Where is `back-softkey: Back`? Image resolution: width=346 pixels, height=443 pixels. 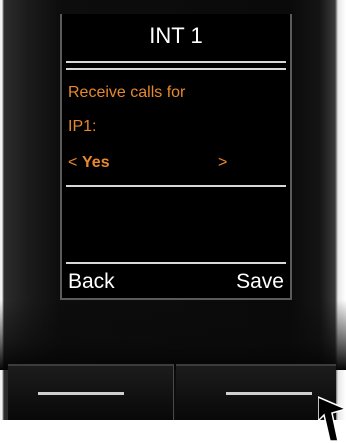 back-softkey: Back is located at coordinates (91, 282).